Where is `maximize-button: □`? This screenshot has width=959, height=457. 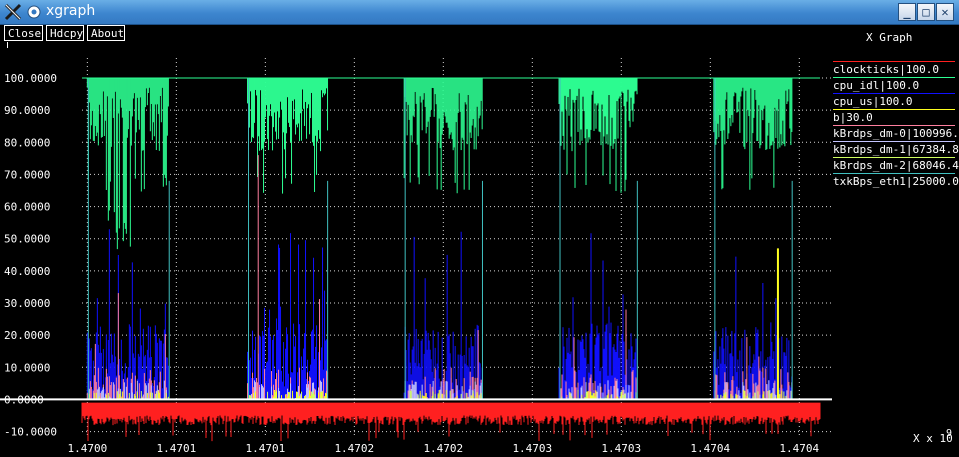 maximize-button: □ is located at coordinates (926, 12).